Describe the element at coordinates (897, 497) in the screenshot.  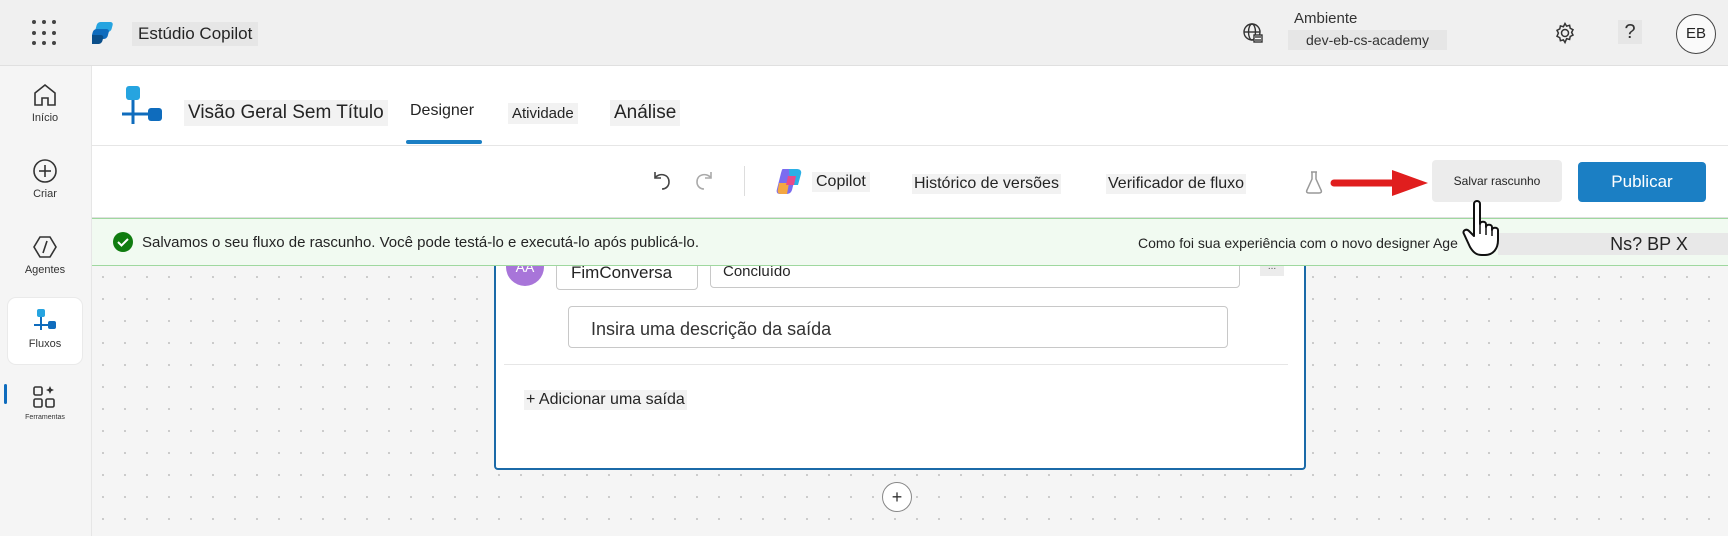
I see `add-node-button: +` at that location.